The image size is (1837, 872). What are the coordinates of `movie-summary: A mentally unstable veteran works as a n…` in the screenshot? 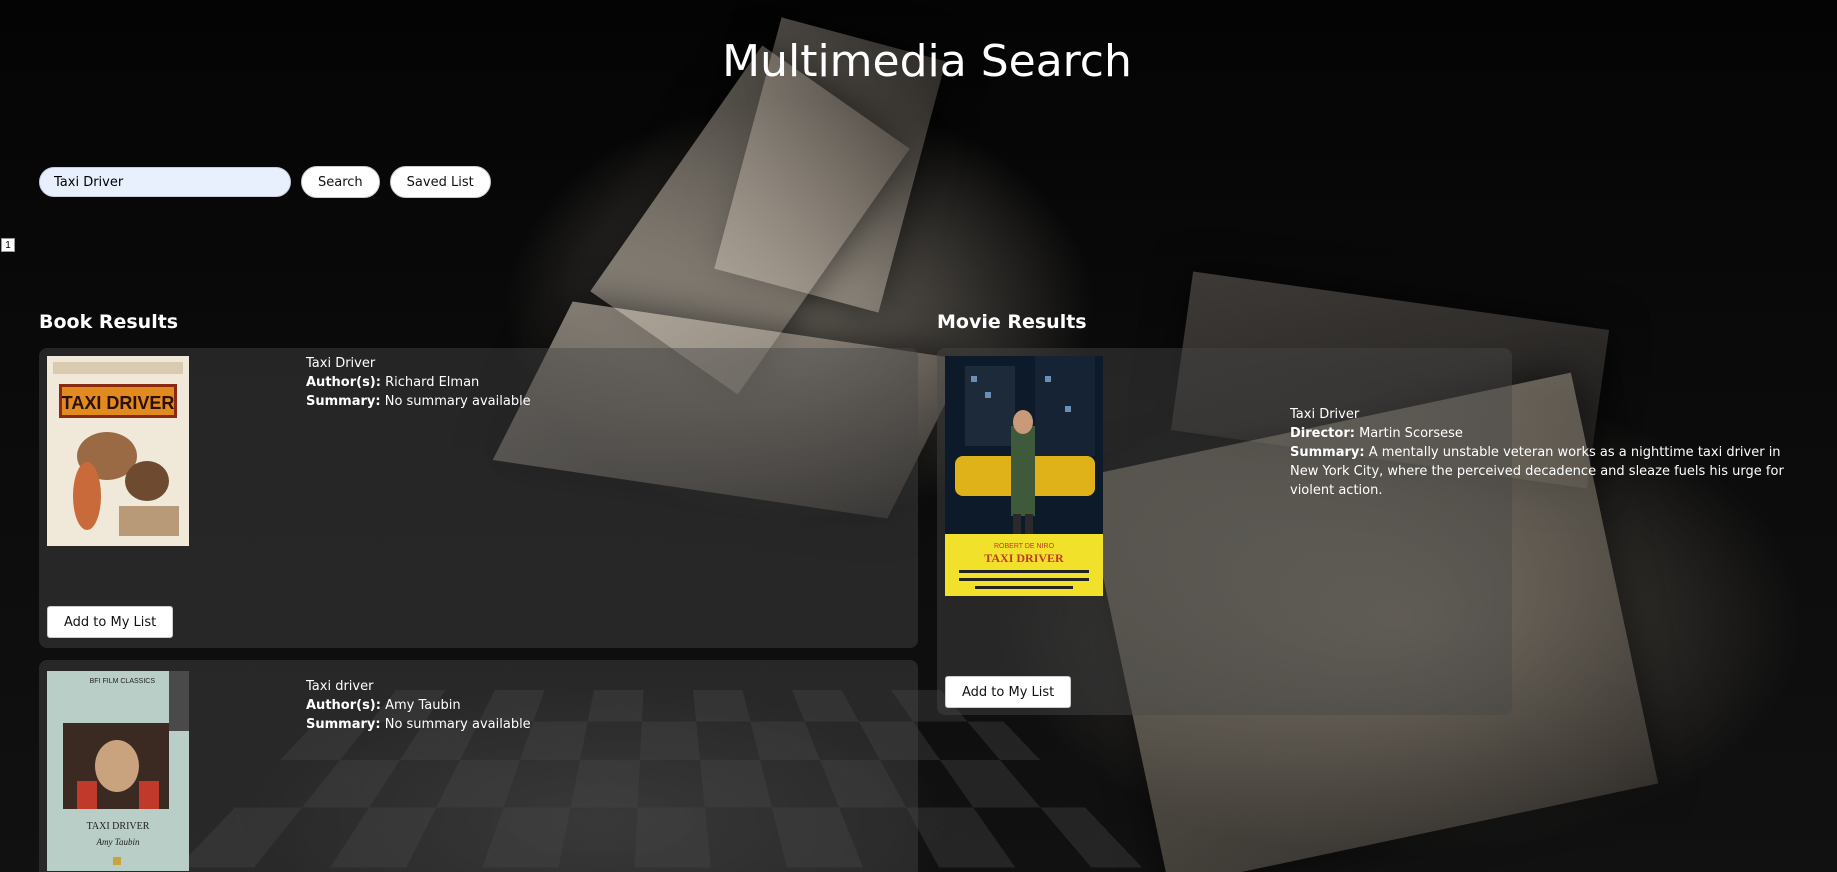 It's located at (1537, 471).